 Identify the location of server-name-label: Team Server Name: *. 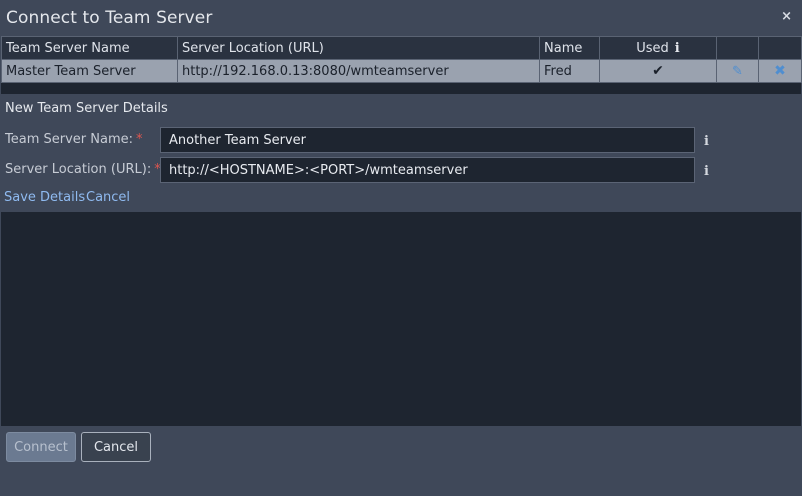
(74, 139).